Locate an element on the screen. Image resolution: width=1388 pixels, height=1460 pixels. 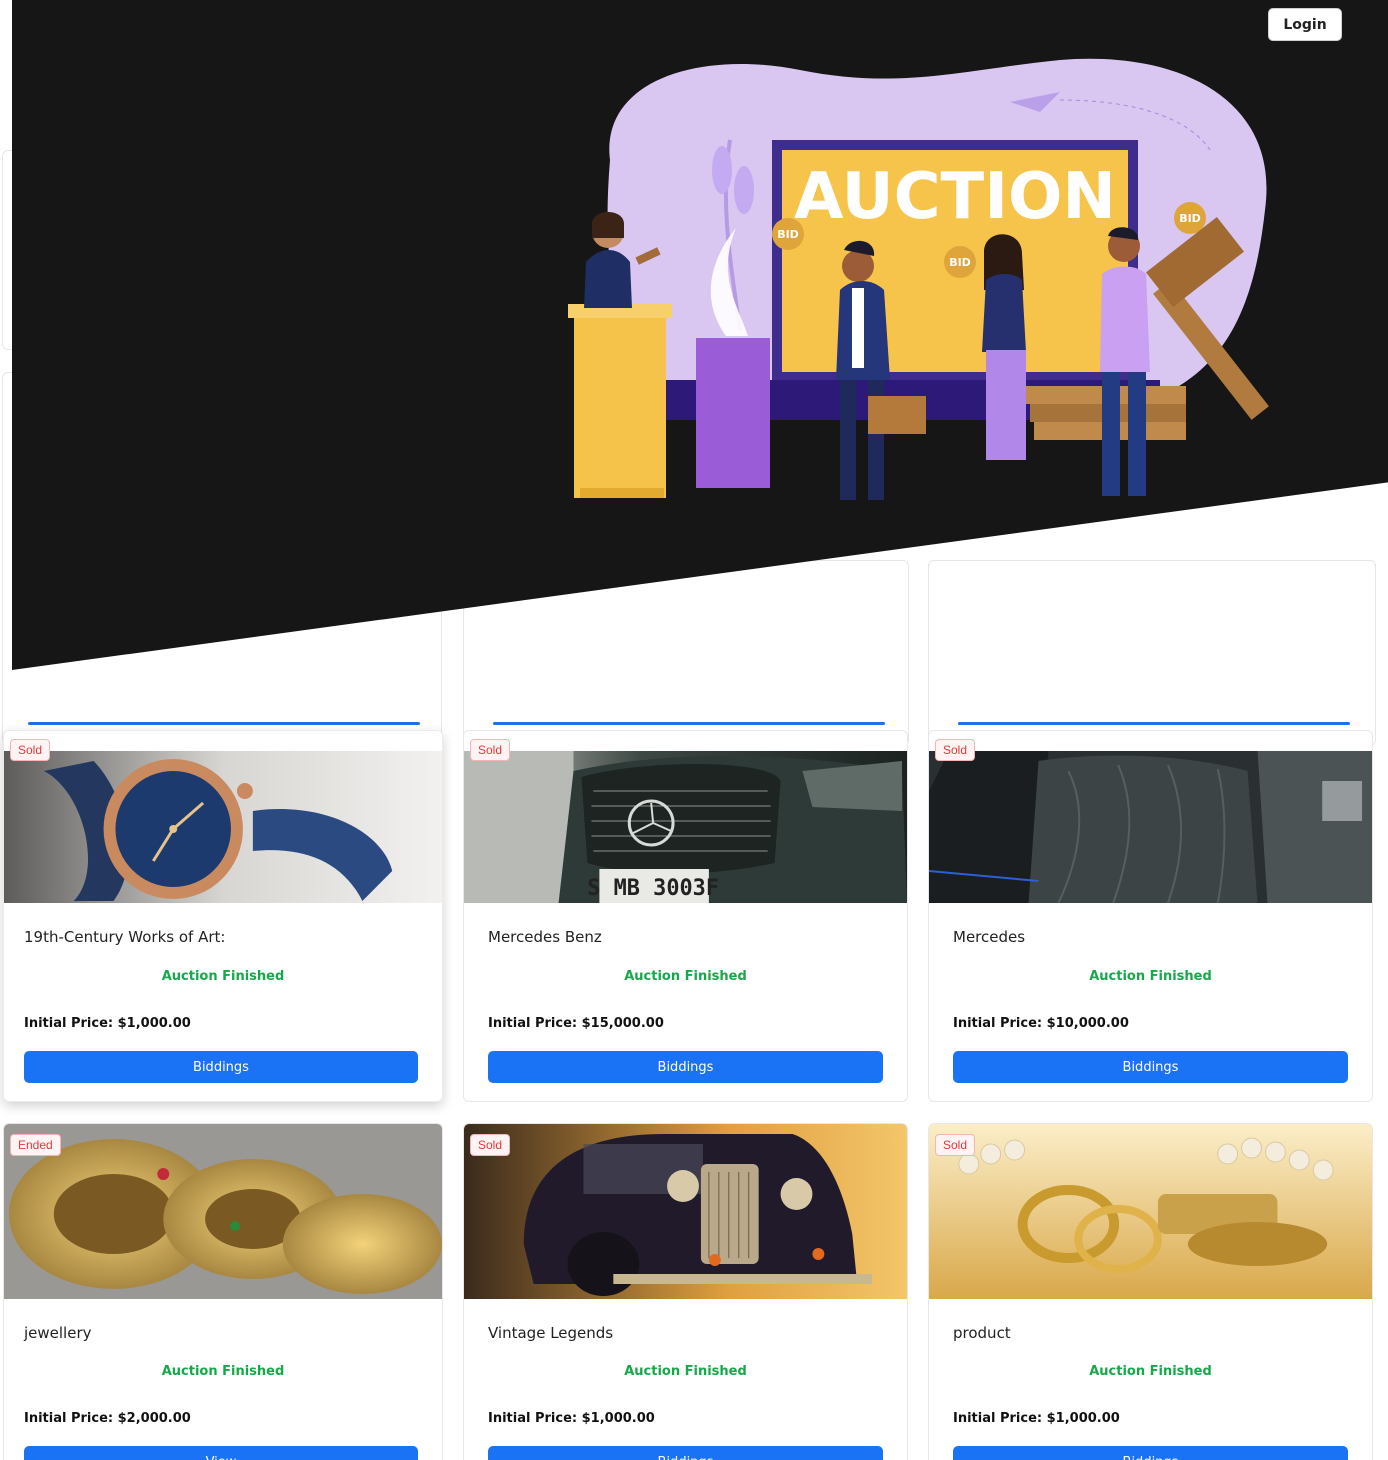
initial-price: Initial Price: $15,000.00 is located at coordinates (576, 1023).